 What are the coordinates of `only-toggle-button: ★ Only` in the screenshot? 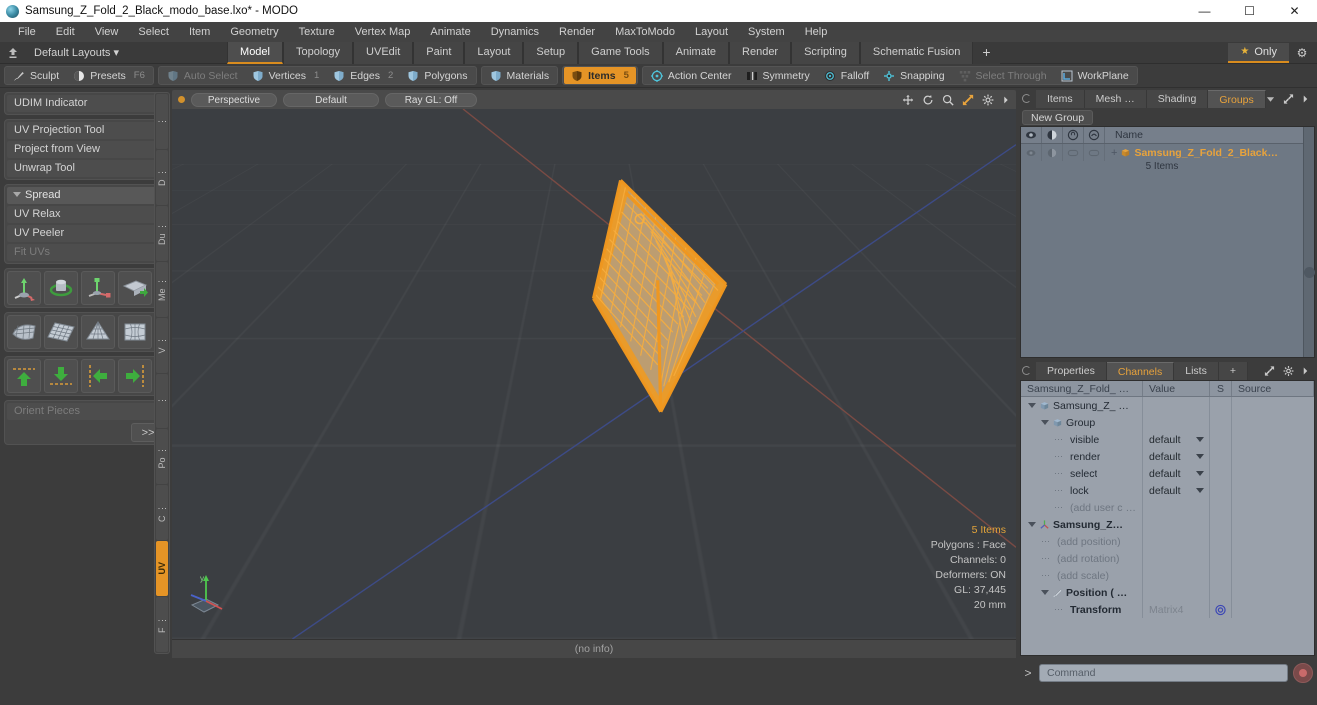 It's located at (1258, 52).